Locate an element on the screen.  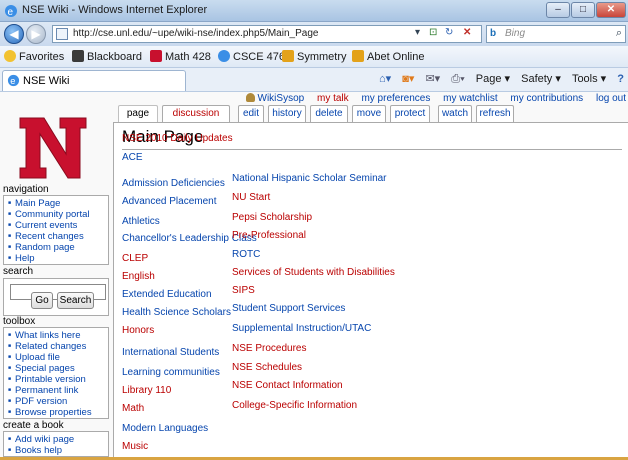
svg-text: e is located at coordinates (11, 12).